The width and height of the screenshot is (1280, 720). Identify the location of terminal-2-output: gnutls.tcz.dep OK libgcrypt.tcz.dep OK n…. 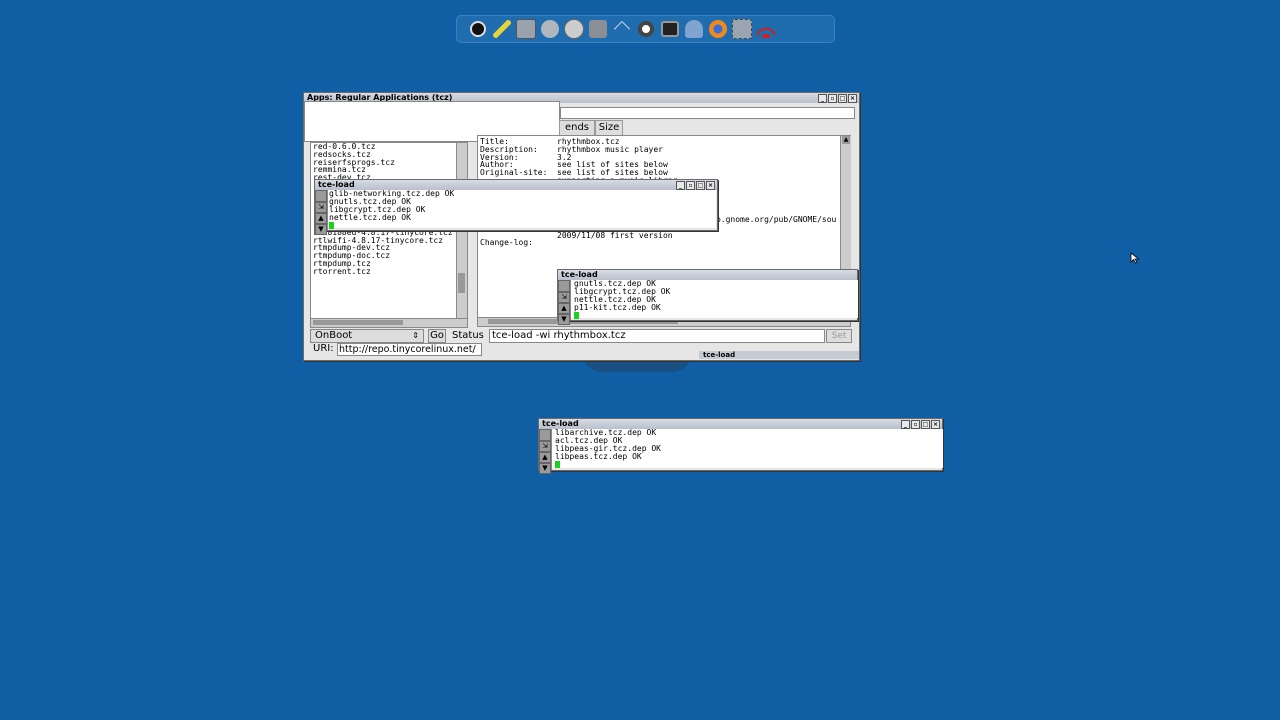
(714, 299).